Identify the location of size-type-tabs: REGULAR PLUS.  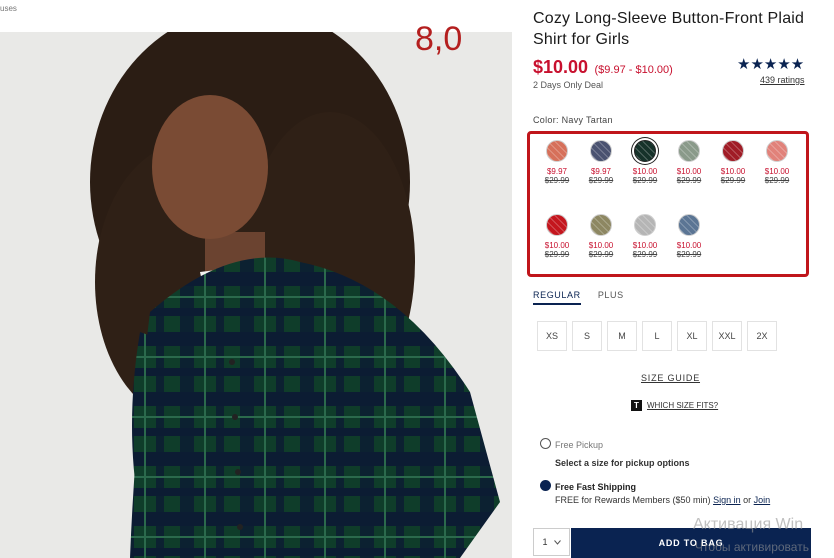
(585, 297).